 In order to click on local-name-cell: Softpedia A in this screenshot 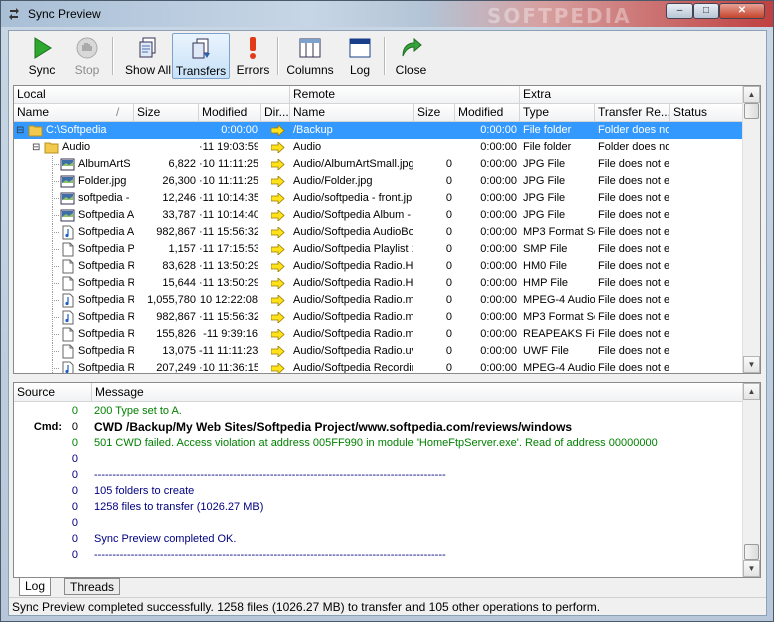, I will do `click(106, 232)`.